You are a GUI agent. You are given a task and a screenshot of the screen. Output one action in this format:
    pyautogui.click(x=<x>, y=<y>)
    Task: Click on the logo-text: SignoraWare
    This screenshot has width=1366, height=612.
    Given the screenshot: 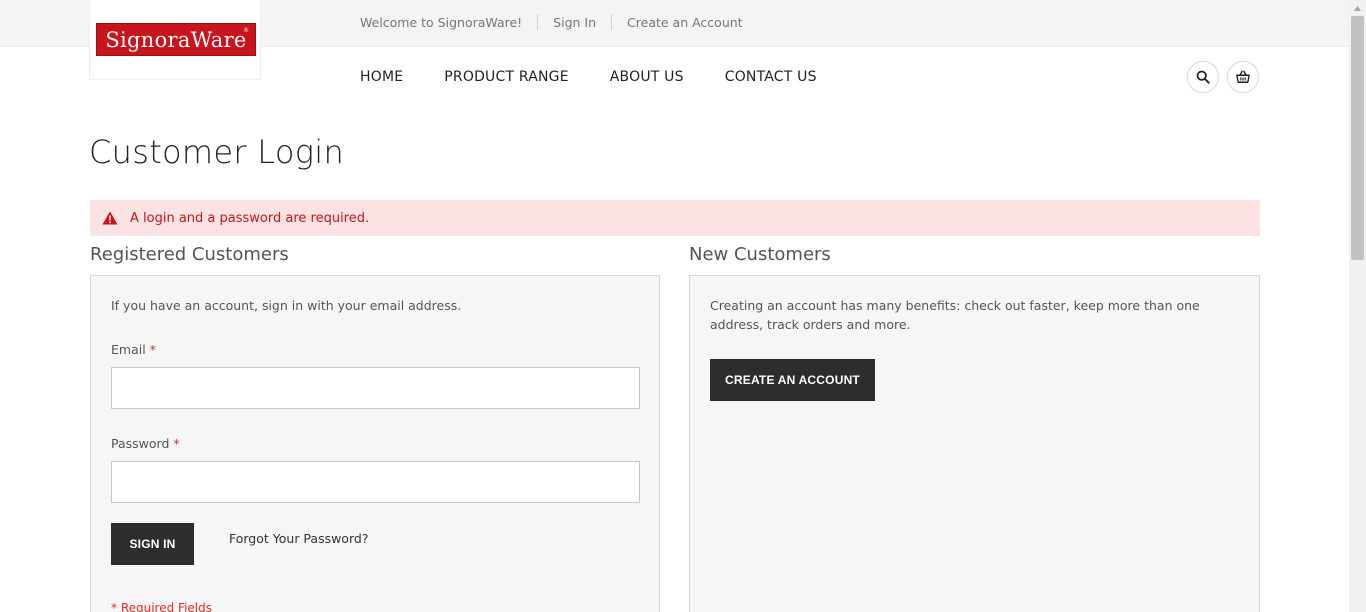 What is the action you would take?
    pyautogui.click(x=176, y=39)
    